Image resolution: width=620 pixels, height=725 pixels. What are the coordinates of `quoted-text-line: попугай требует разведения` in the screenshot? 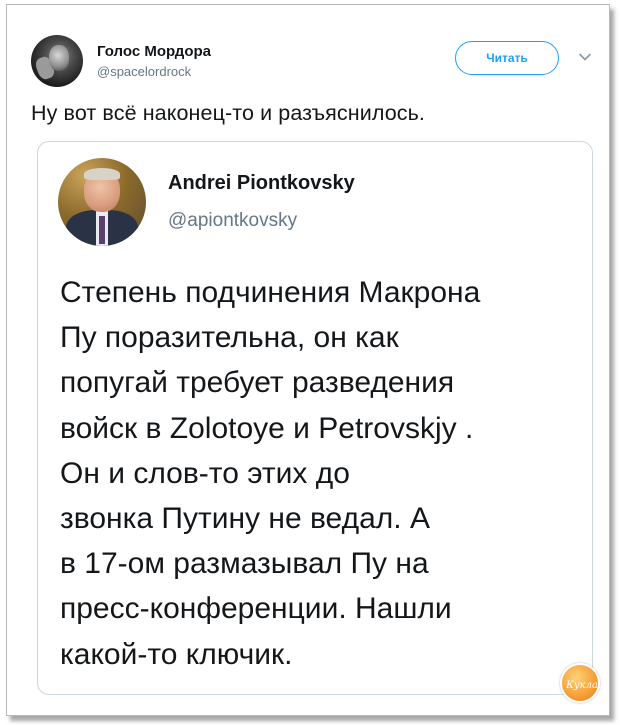 It's located at (257, 383).